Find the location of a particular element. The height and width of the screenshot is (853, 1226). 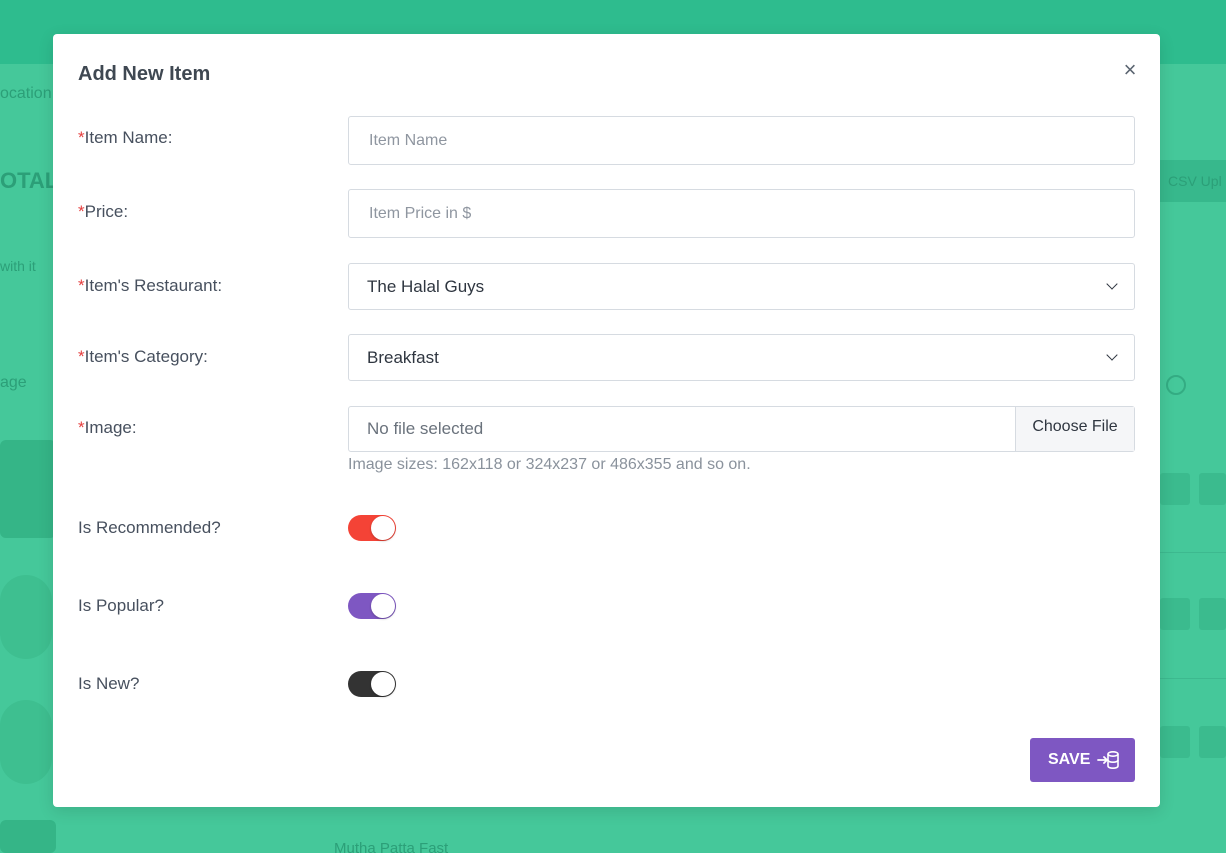

table-header-image: age is located at coordinates (13, 382).